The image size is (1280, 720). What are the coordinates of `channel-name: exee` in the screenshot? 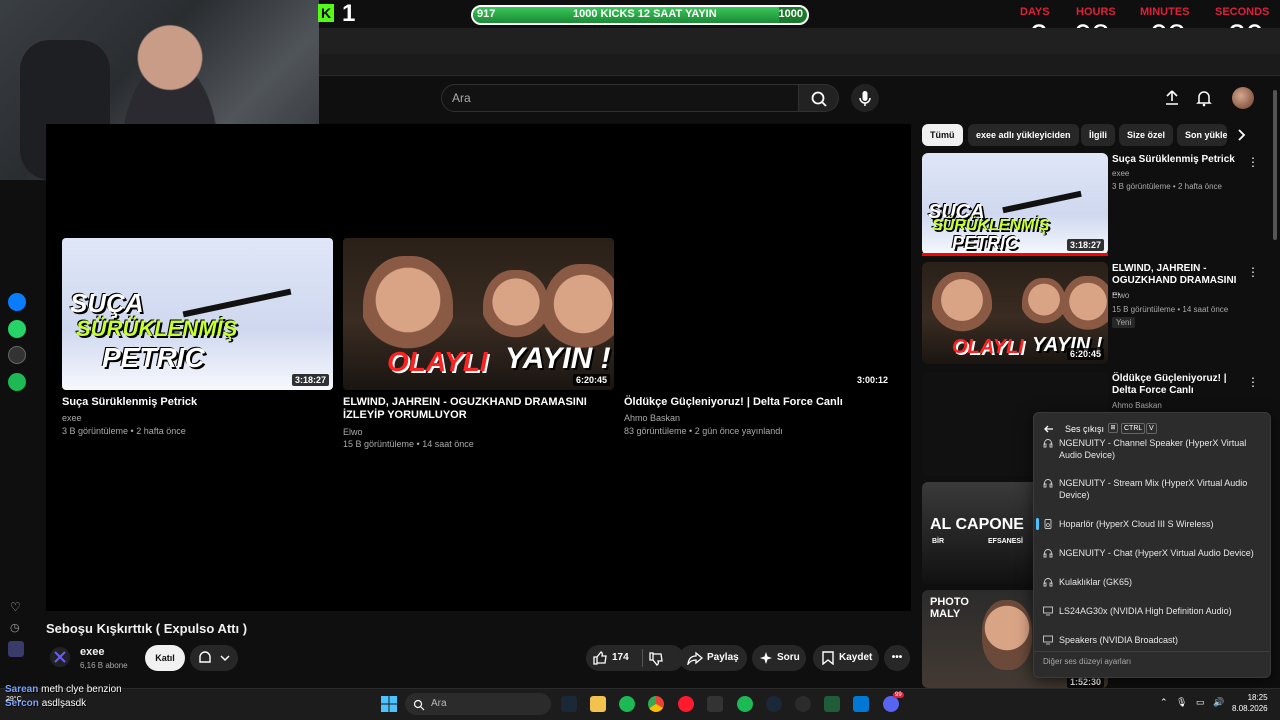 It's located at (92, 652).